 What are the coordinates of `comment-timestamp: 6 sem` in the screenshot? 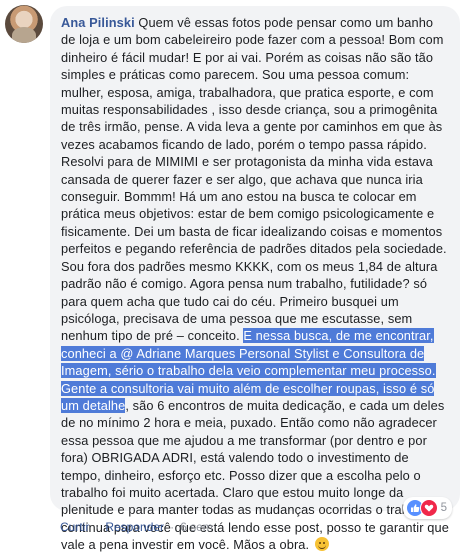 It's located at (196, 527).